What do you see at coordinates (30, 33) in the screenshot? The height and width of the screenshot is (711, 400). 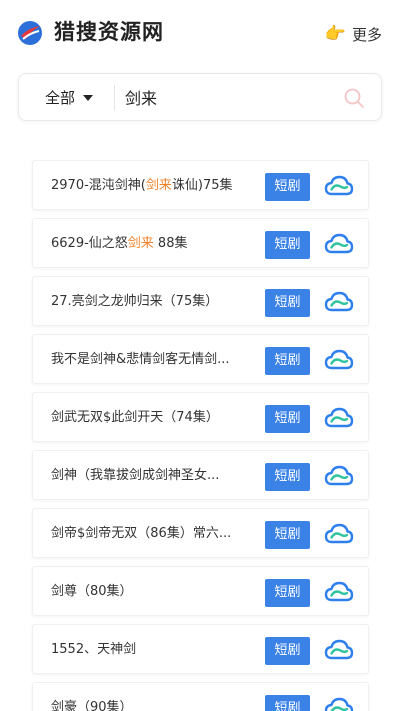 I see `site-logo-icon` at bounding box center [30, 33].